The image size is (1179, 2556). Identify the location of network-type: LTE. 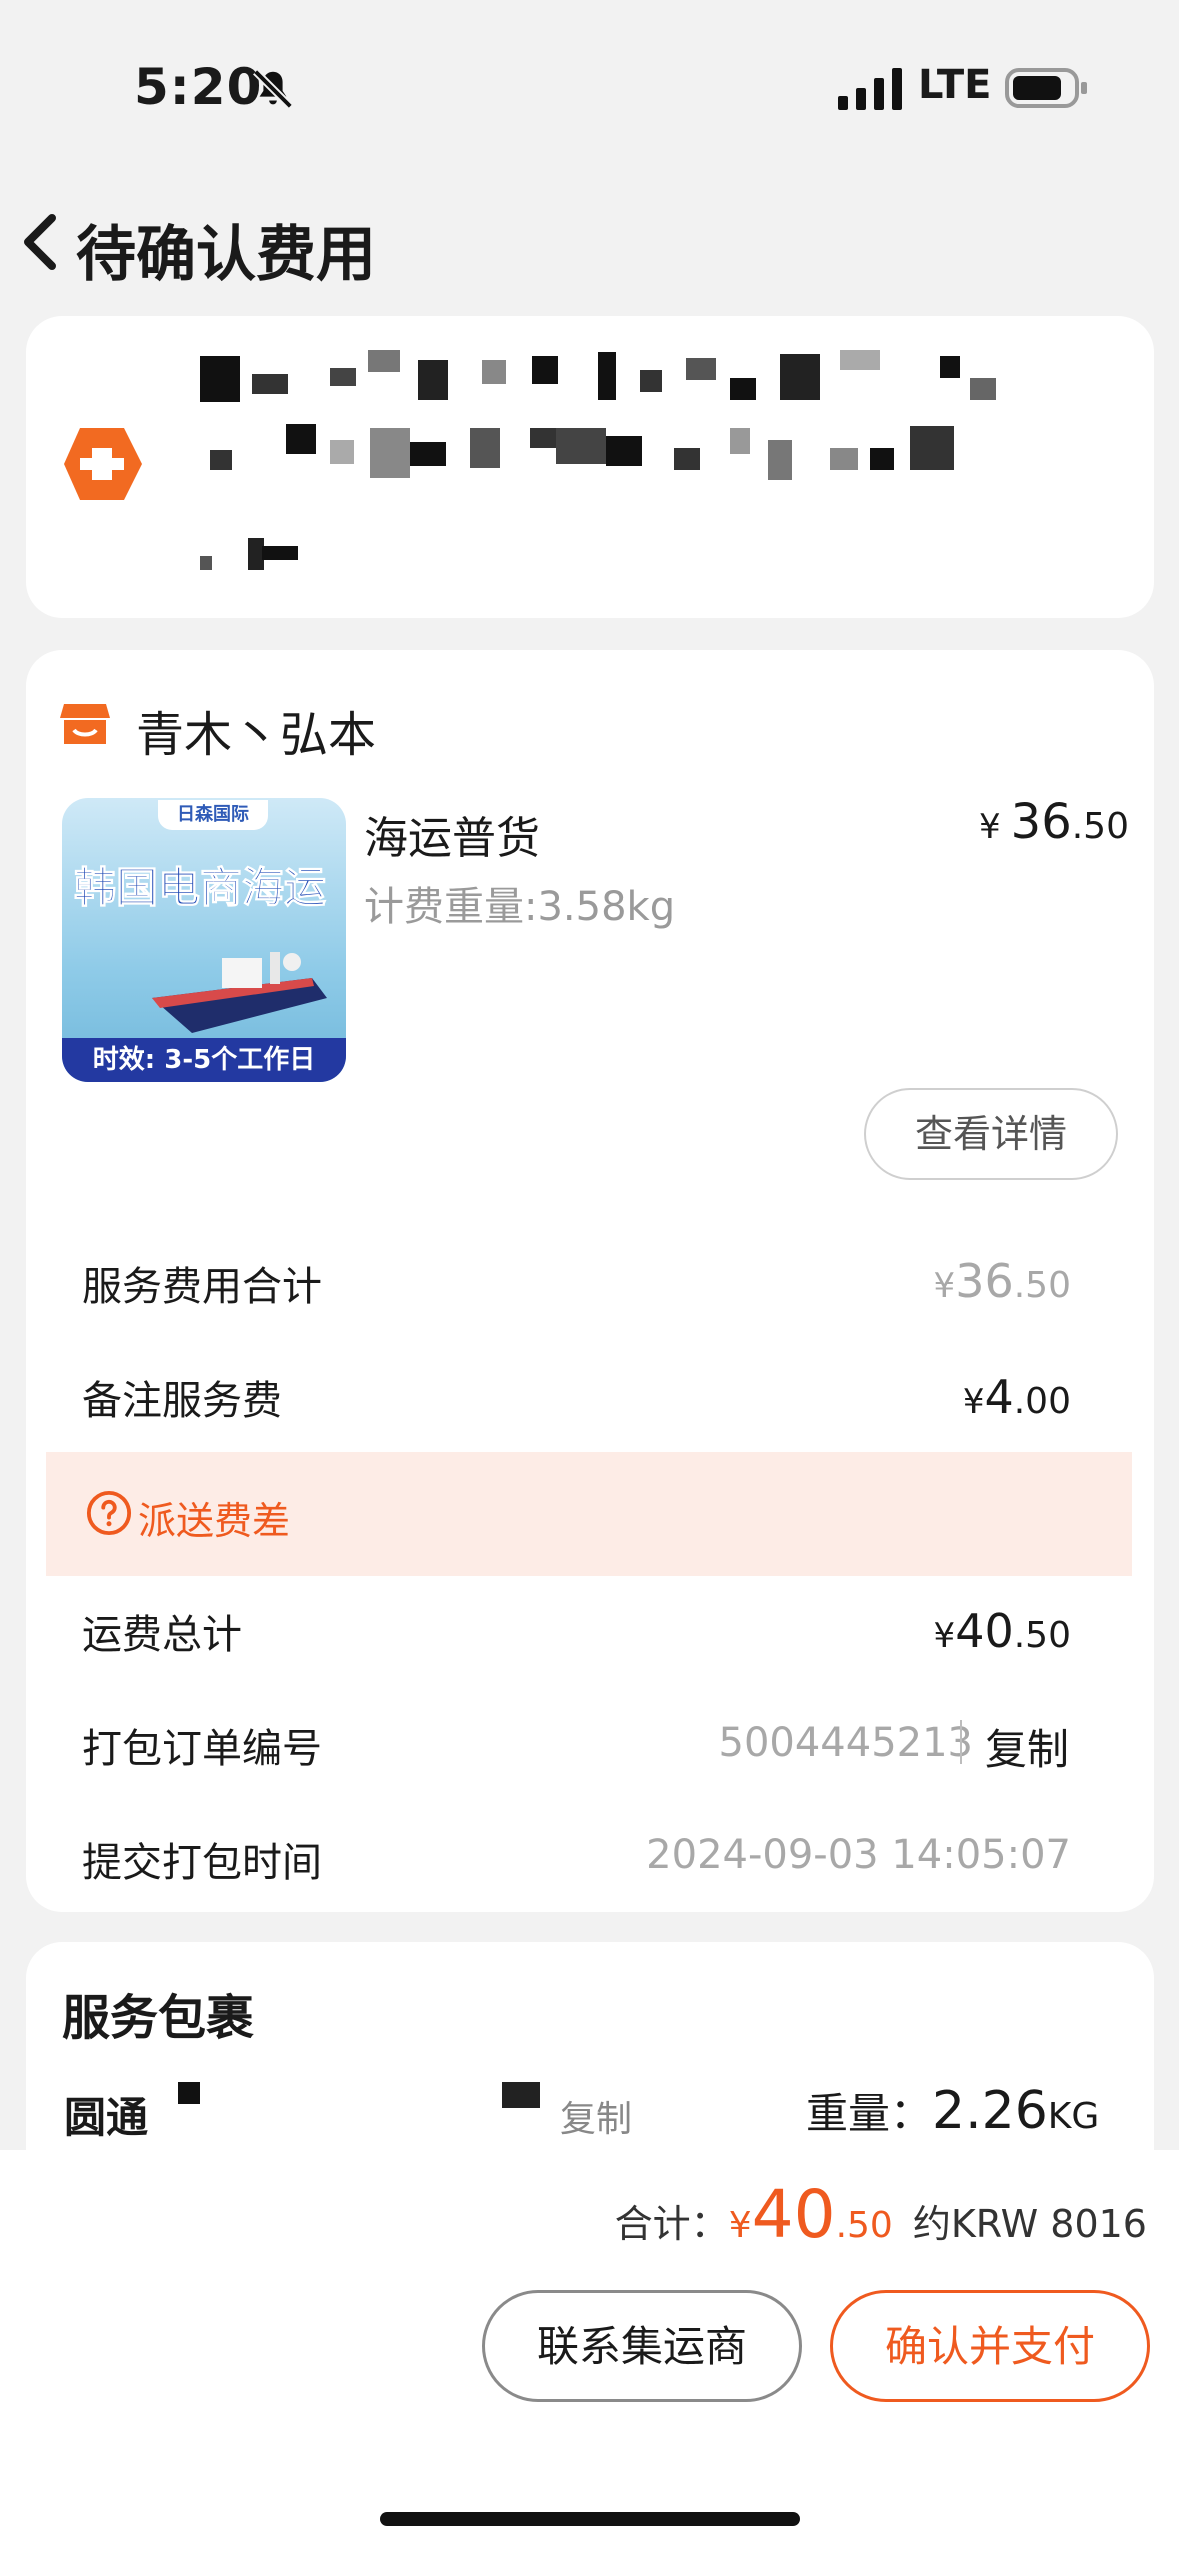
(955, 85).